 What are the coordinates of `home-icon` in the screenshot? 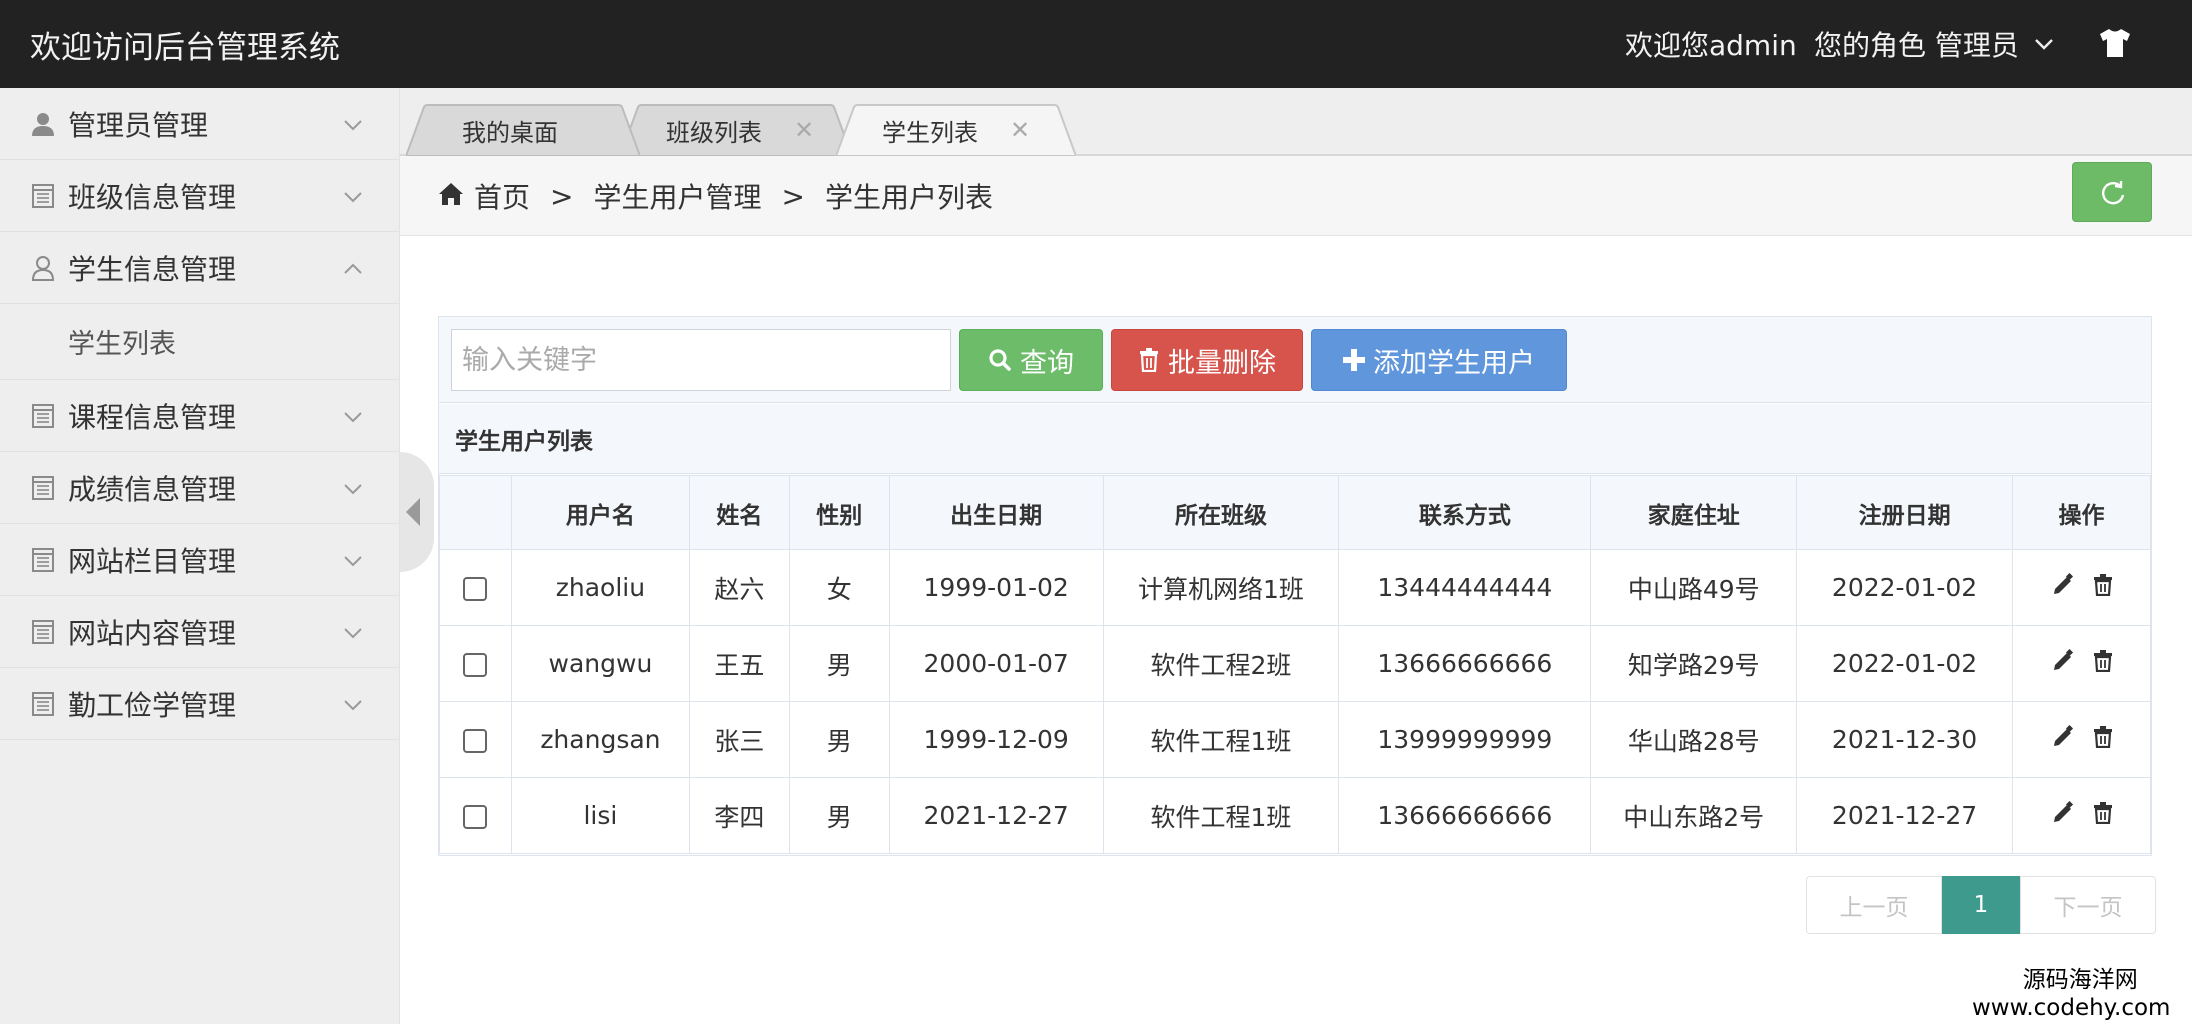 It's located at (456, 196).